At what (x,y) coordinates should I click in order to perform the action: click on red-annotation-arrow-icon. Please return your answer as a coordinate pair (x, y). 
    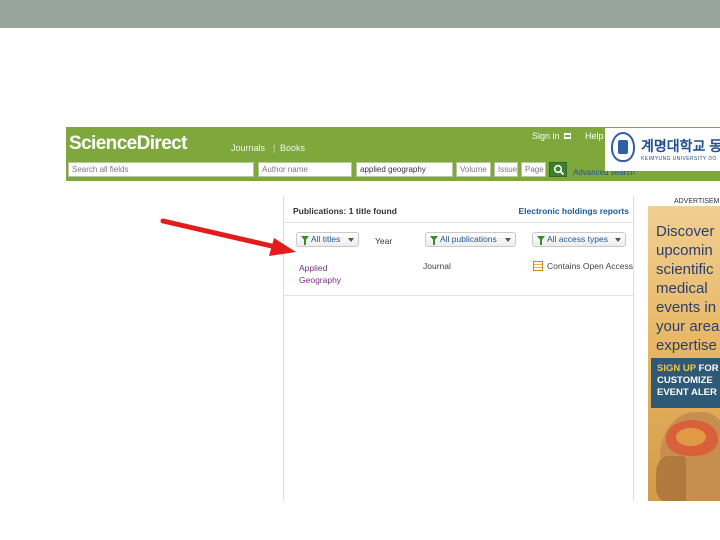
    Looking at the image, I should click on (228, 237).